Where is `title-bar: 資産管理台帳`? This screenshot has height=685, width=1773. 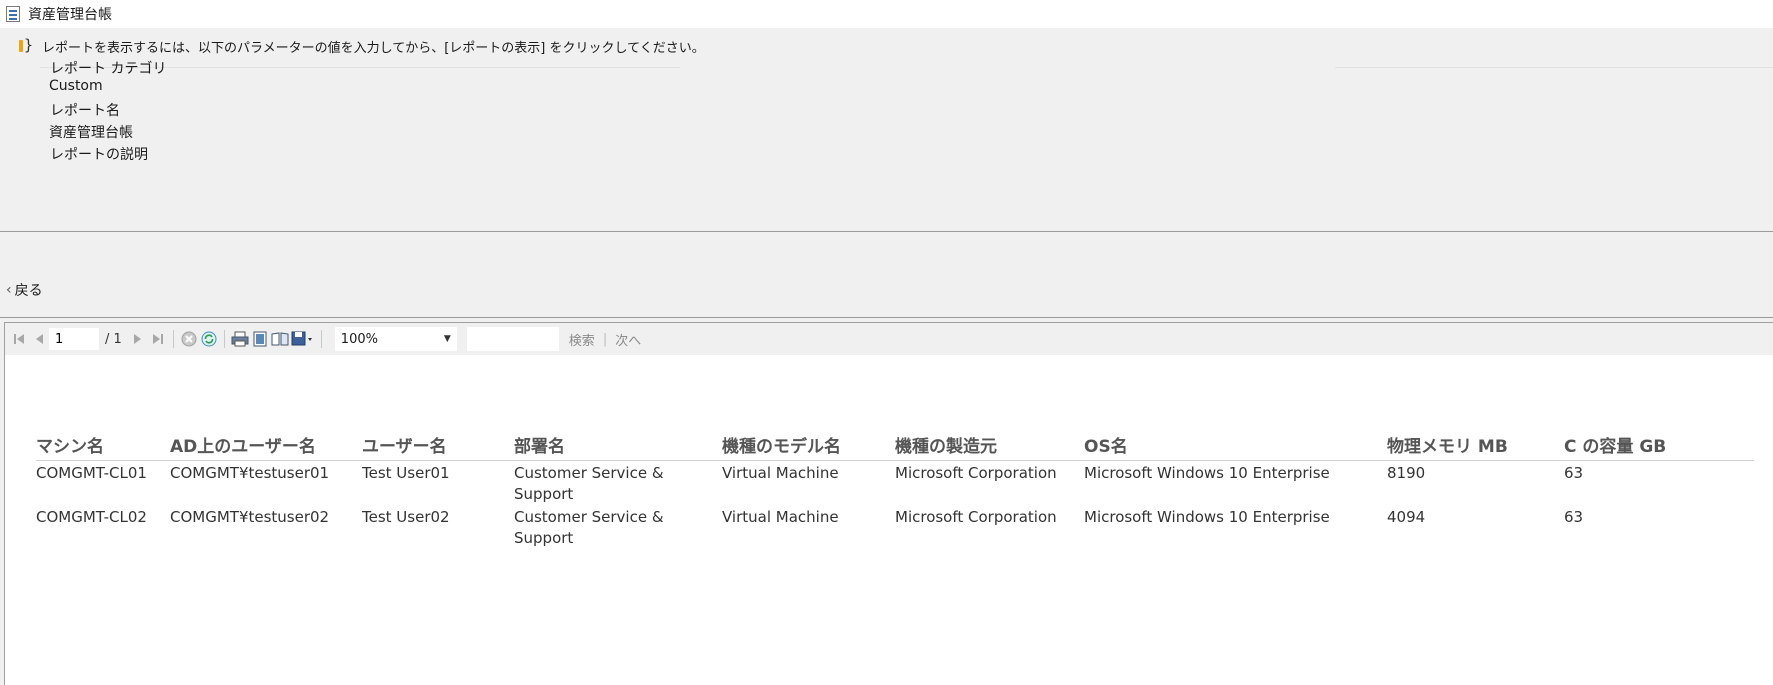 title-bar: 資産管理台帳 is located at coordinates (886, 14).